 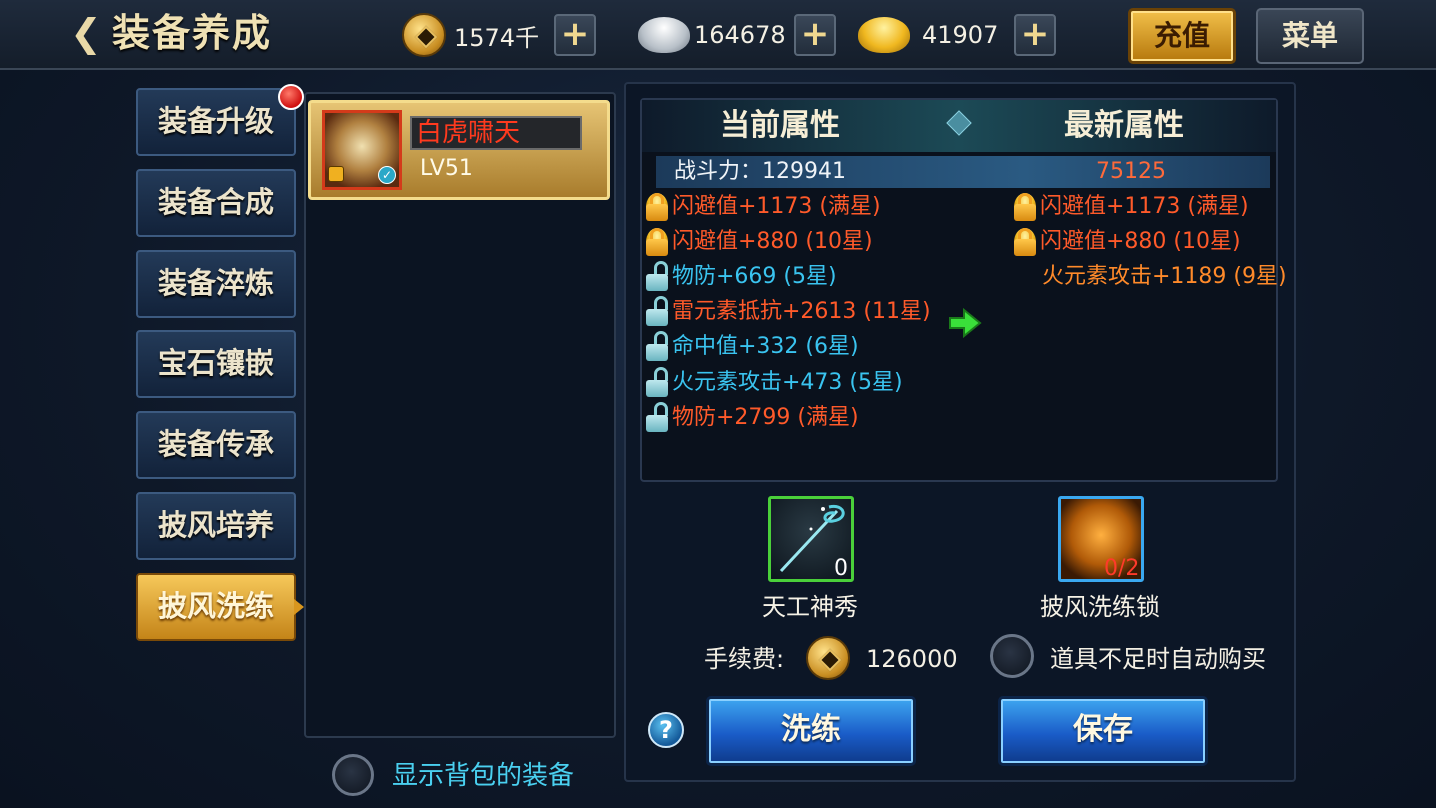 What do you see at coordinates (740, 35) in the screenshot?
I see `silver-amount: 164678` at bounding box center [740, 35].